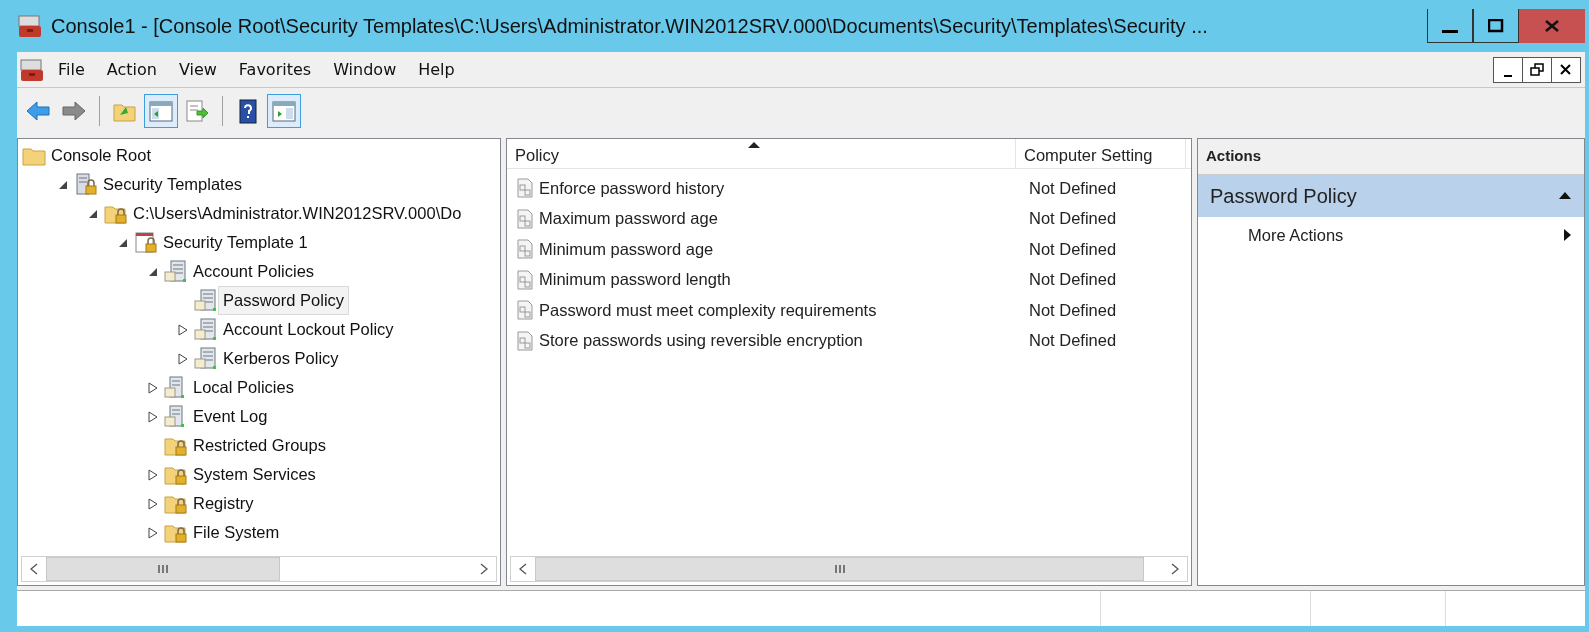 The image size is (1589, 632). What do you see at coordinates (74, 111) in the screenshot?
I see `forward-arrow-icon` at bounding box center [74, 111].